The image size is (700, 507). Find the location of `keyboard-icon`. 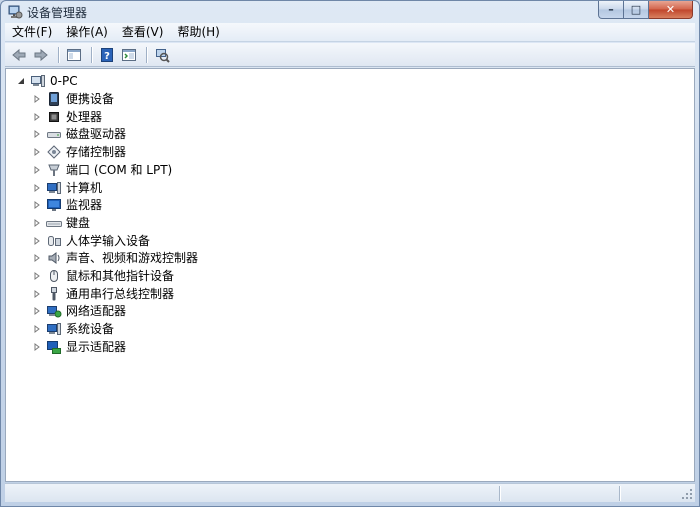

keyboard-icon is located at coordinates (54, 223).